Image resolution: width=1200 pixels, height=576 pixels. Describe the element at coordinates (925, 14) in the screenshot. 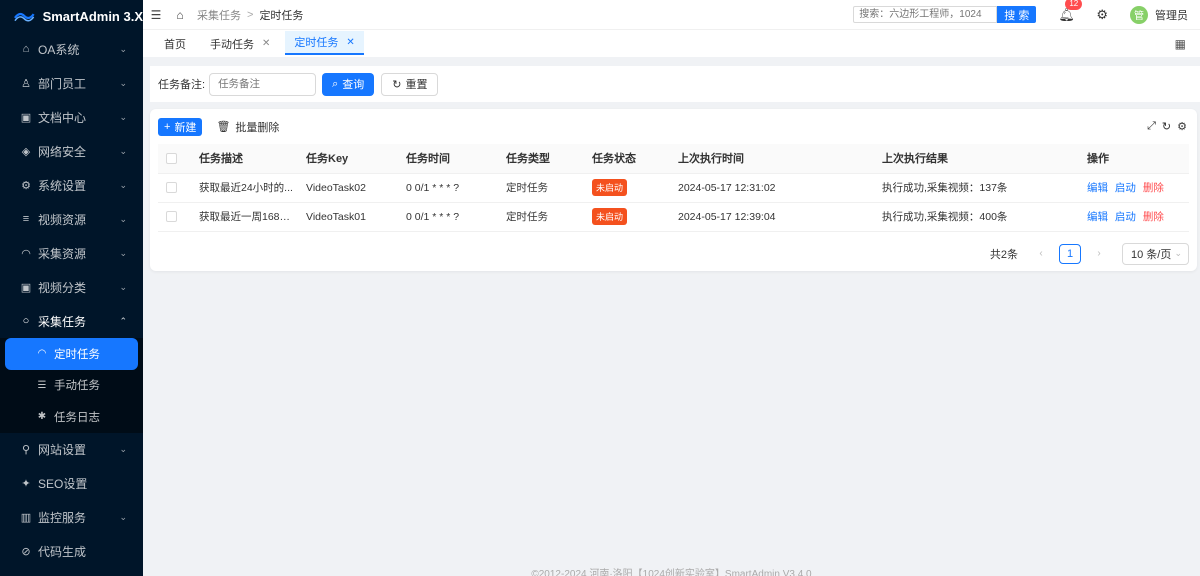

I see `global-search-input` at that location.